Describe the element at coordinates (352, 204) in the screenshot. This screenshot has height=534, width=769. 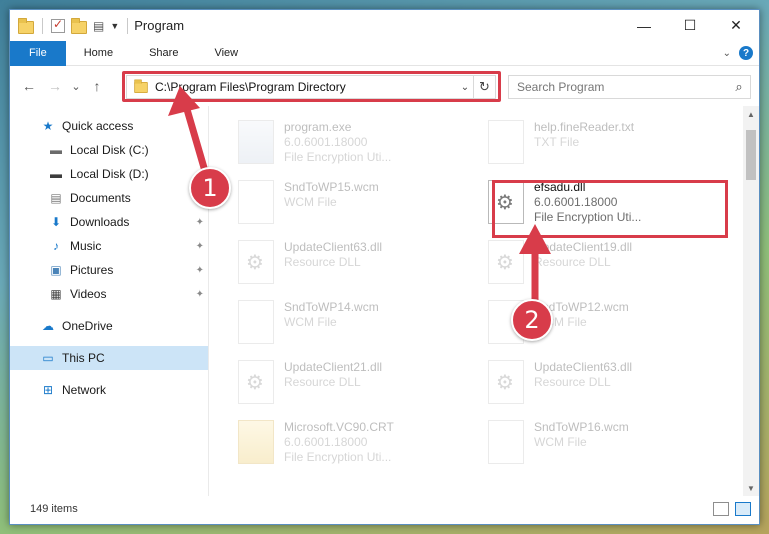
I see `file-item: SndToWP15.wcm WCM File` at that location.